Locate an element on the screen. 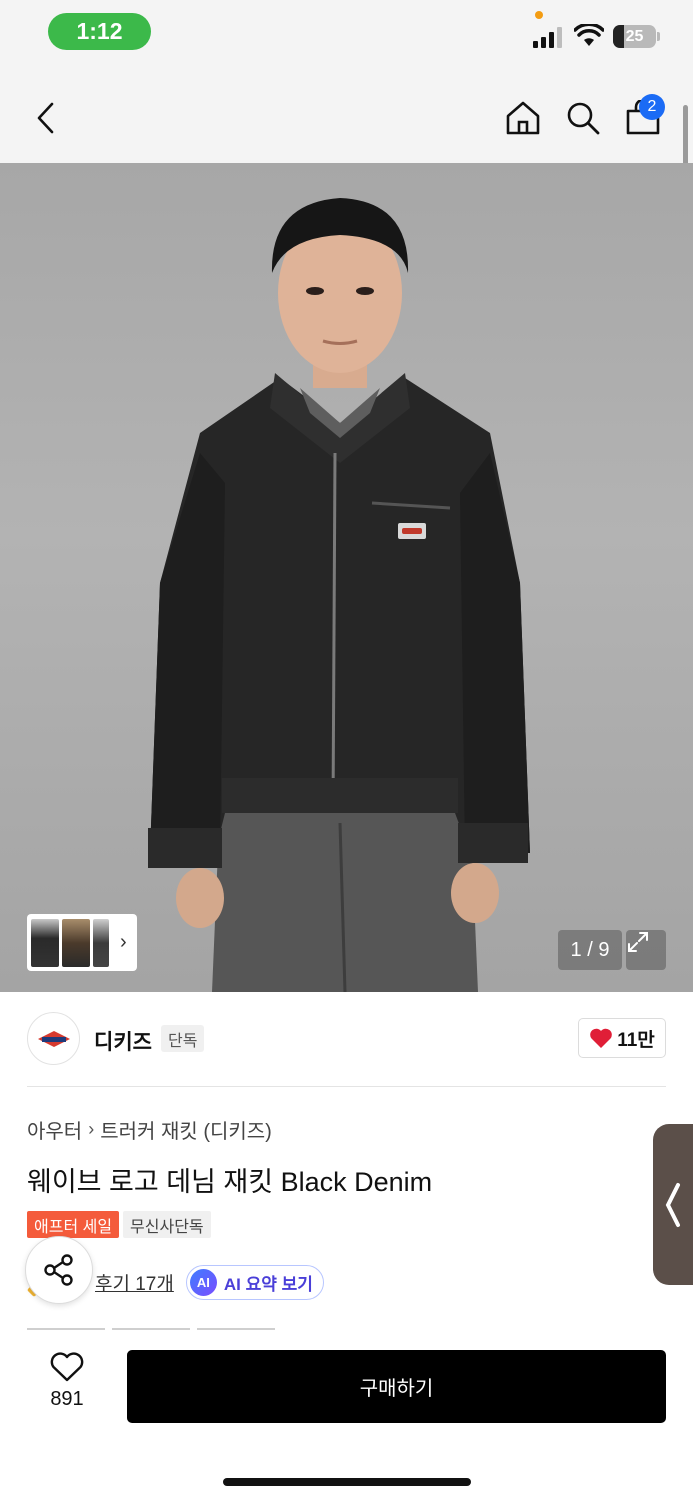 Image resolution: width=693 pixels, height=1500 pixels. brand-logo is located at coordinates (53, 1038).